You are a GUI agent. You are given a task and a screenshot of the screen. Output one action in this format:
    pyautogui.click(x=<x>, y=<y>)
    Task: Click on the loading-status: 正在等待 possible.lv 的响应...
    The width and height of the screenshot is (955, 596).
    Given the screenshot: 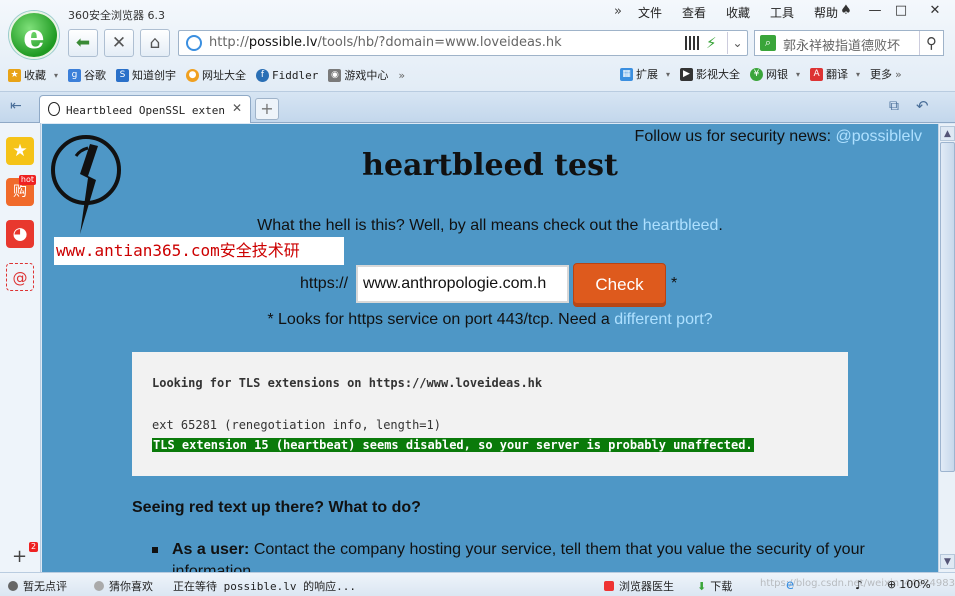 What is the action you would take?
    pyautogui.click(x=264, y=586)
    